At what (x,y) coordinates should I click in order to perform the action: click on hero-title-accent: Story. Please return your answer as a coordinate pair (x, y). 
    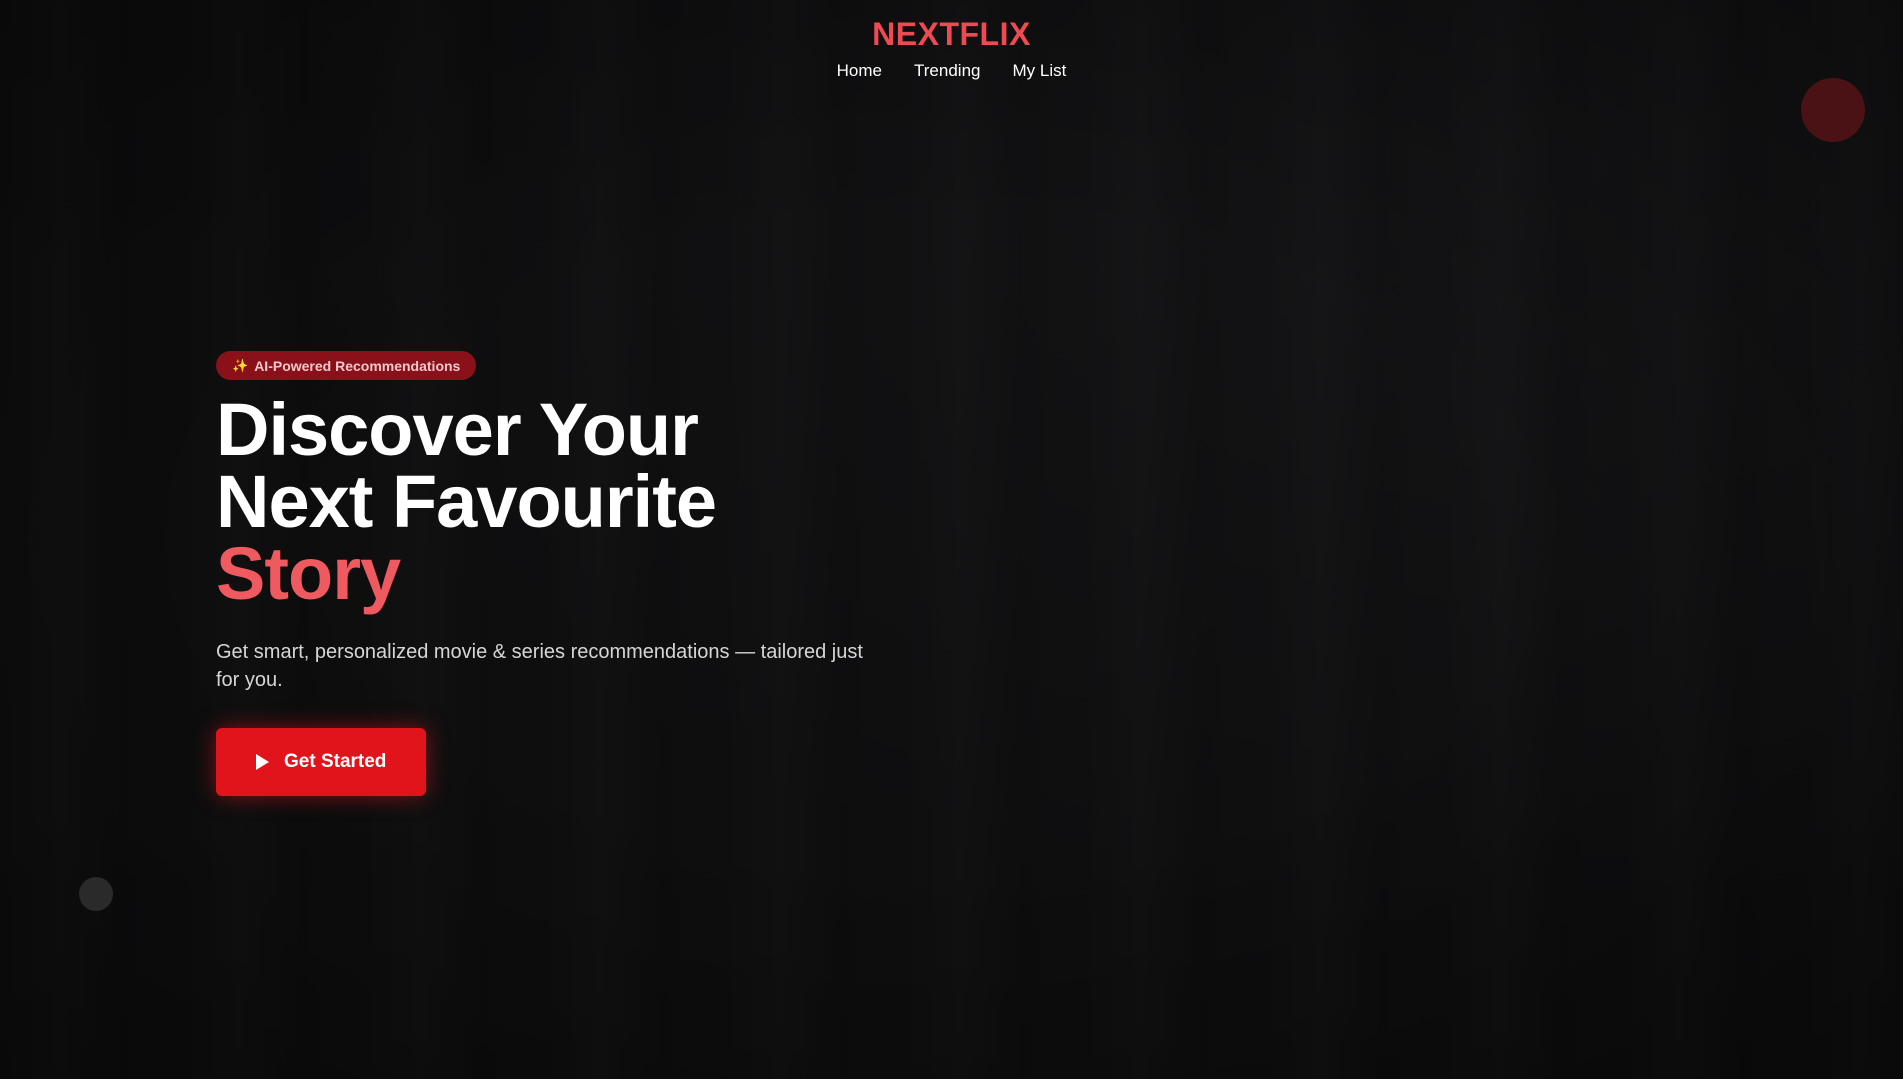
    Looking at the image, I should click on (308, 573).